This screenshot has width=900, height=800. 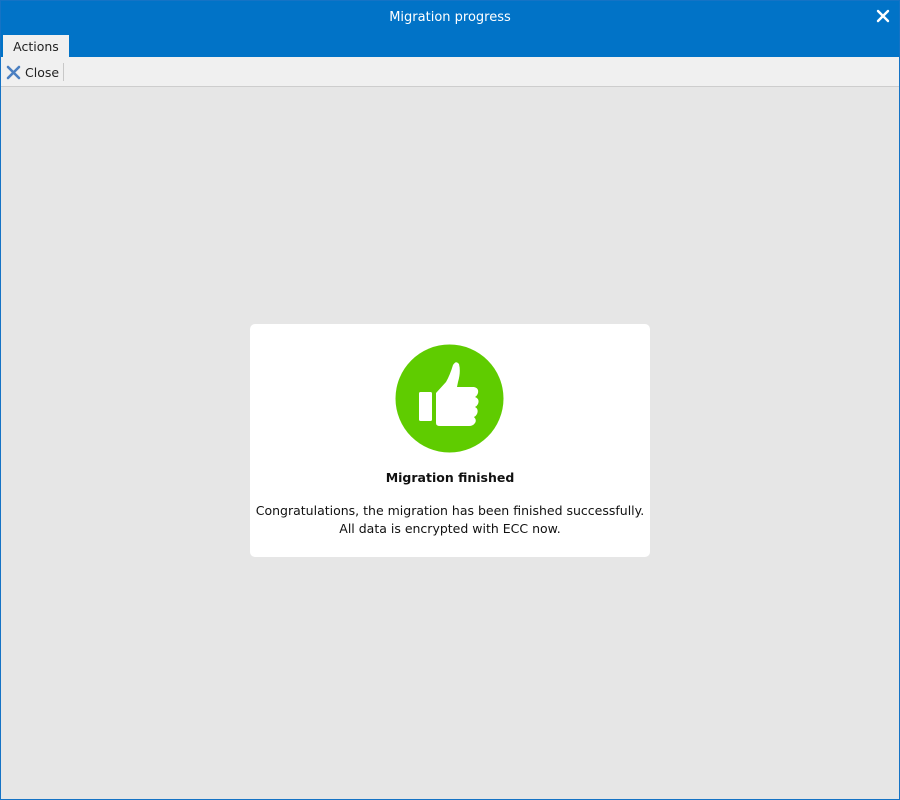 I want to click on toolbar: Close, so click(x=450, y=72).